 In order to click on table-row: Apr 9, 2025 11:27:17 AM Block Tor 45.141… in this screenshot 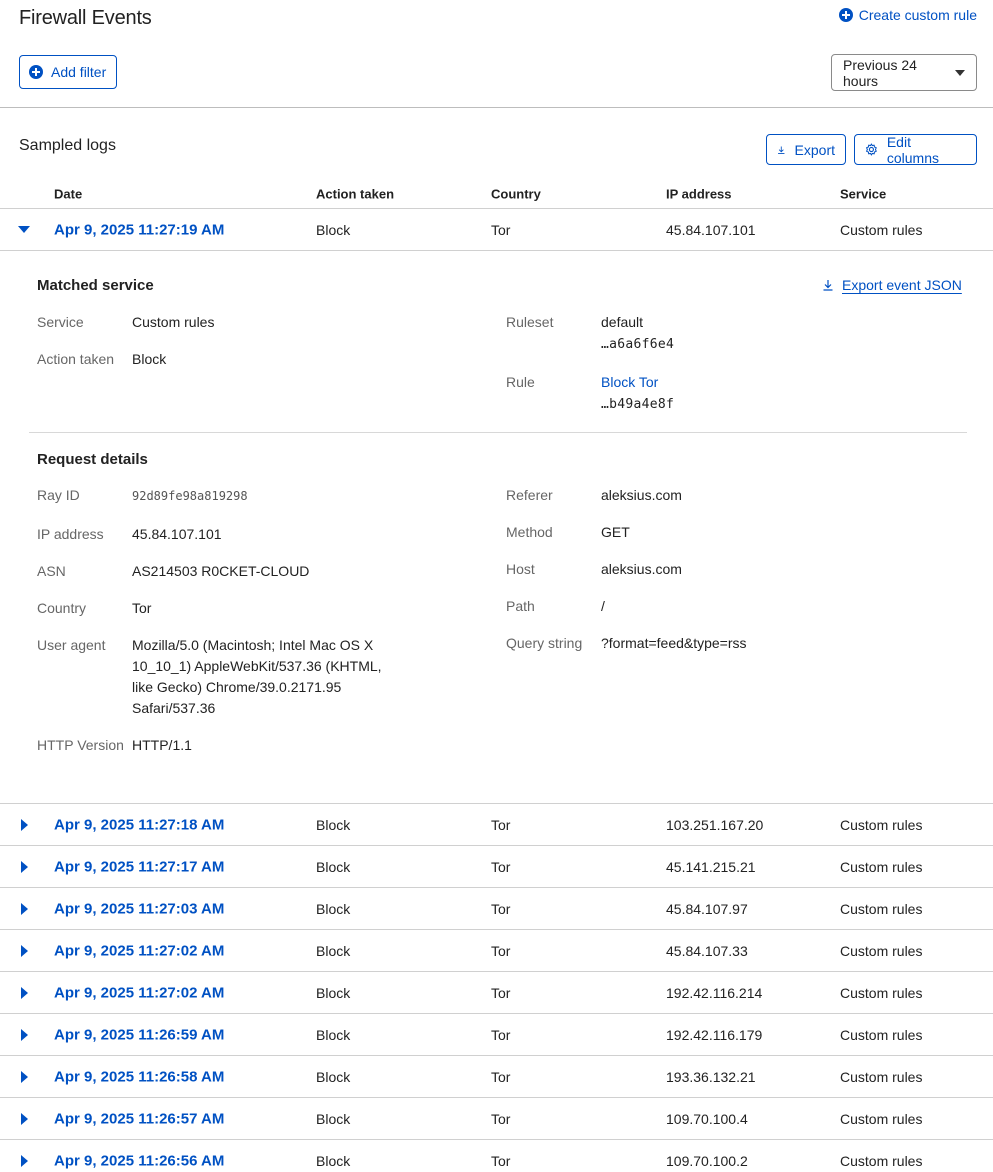, I will do `click(496, 867)`.